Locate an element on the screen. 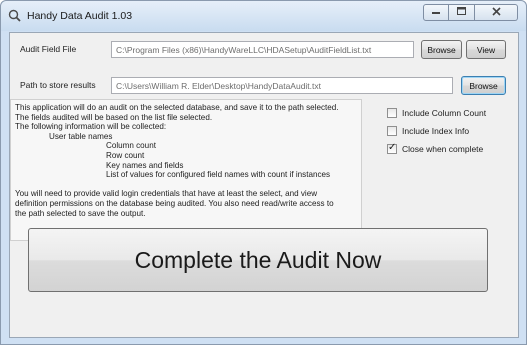 Image resolution: width=529 pixels, height=347 pixels. description-line: Column count is located at coordinates (131, 146).